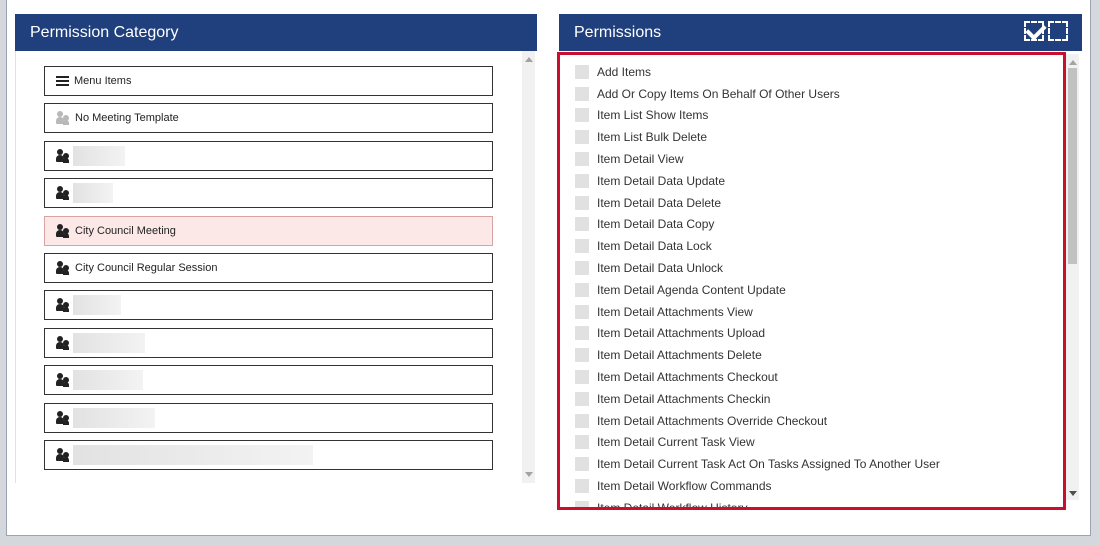 The width and height of the screenshot is (1100, 546). I want to click on permission-label: Item Detail Attachments Upload, so click(681, 333).